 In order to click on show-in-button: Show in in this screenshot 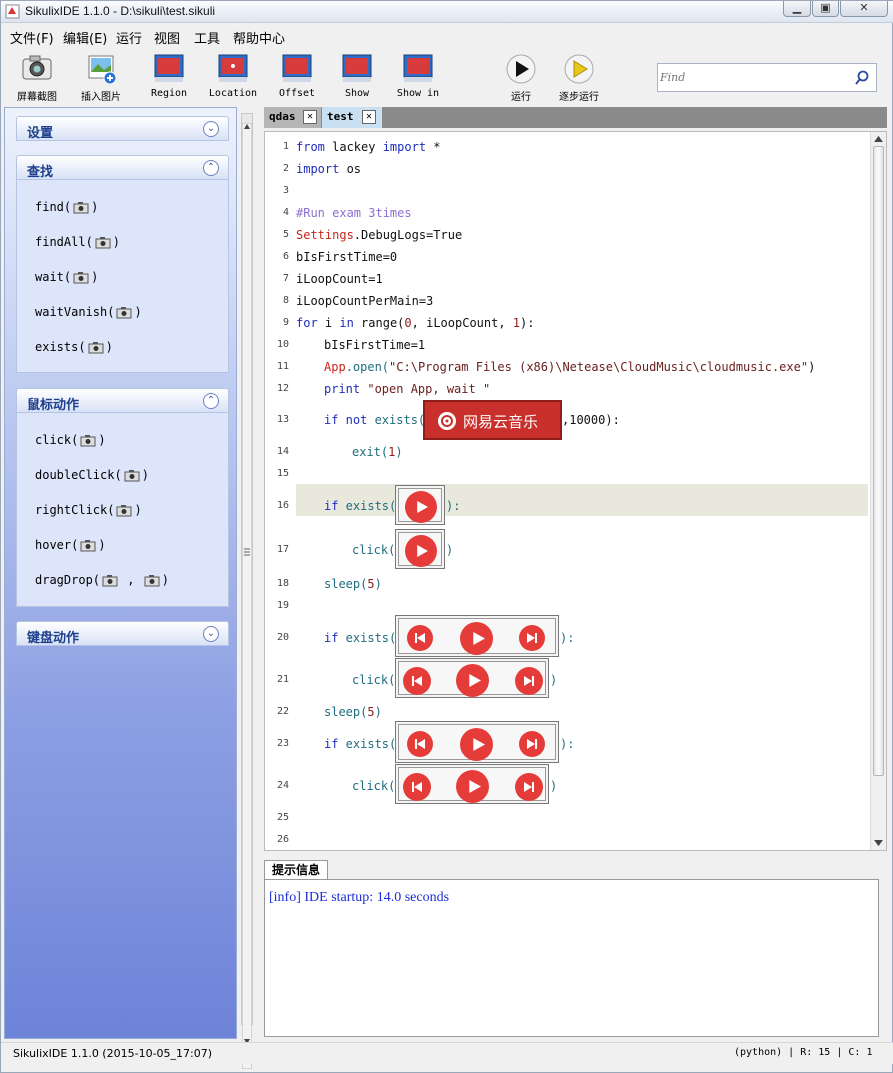, I will do `click(418, 76)`.